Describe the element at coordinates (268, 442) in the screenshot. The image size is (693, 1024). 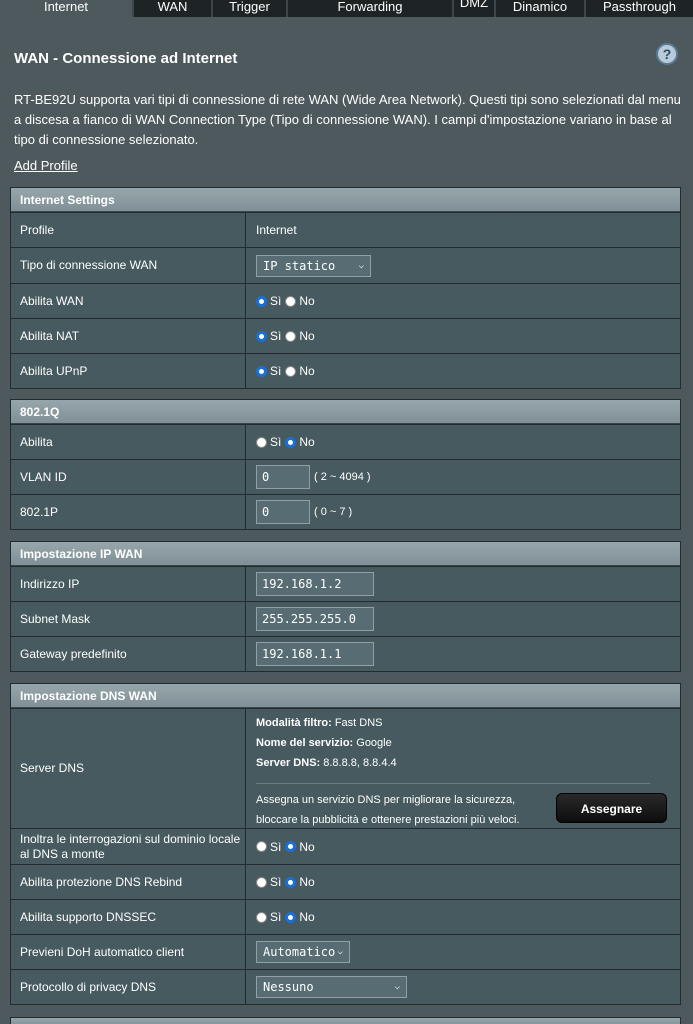
I see `dot1q-enable-yes: Sì` at that location.